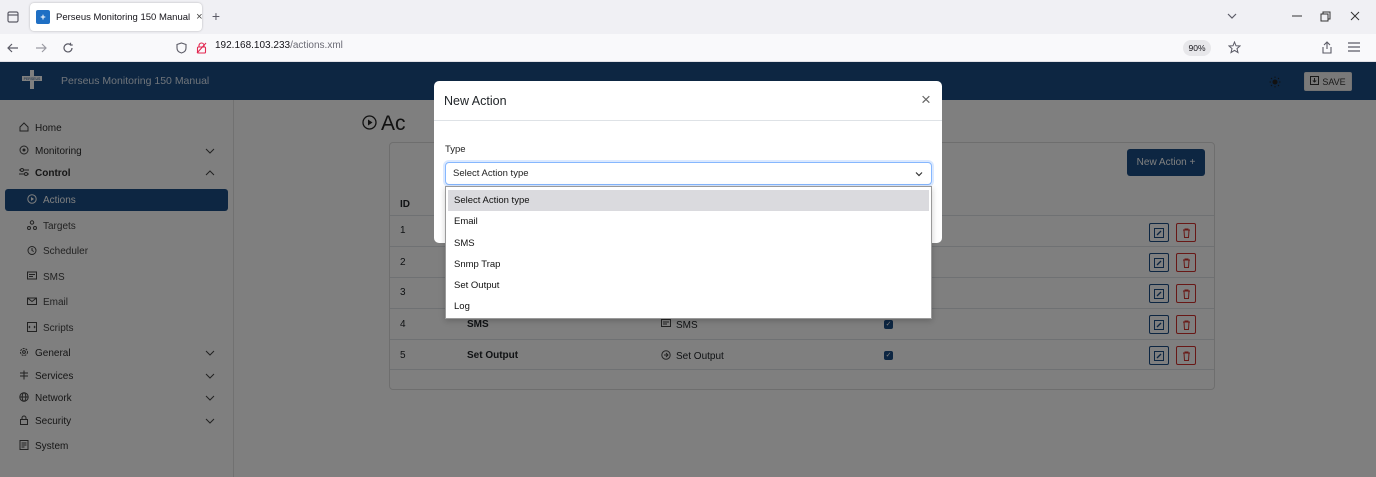 Image resolution: width=1376 pixels, height=477 pixels. I want to click on url-path: /actions.xml, so click(316, 45).